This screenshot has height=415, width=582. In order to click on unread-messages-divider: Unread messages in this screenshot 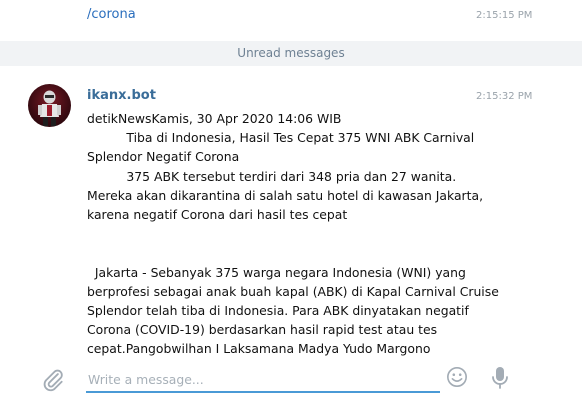, I will do `click(291, 53)`.